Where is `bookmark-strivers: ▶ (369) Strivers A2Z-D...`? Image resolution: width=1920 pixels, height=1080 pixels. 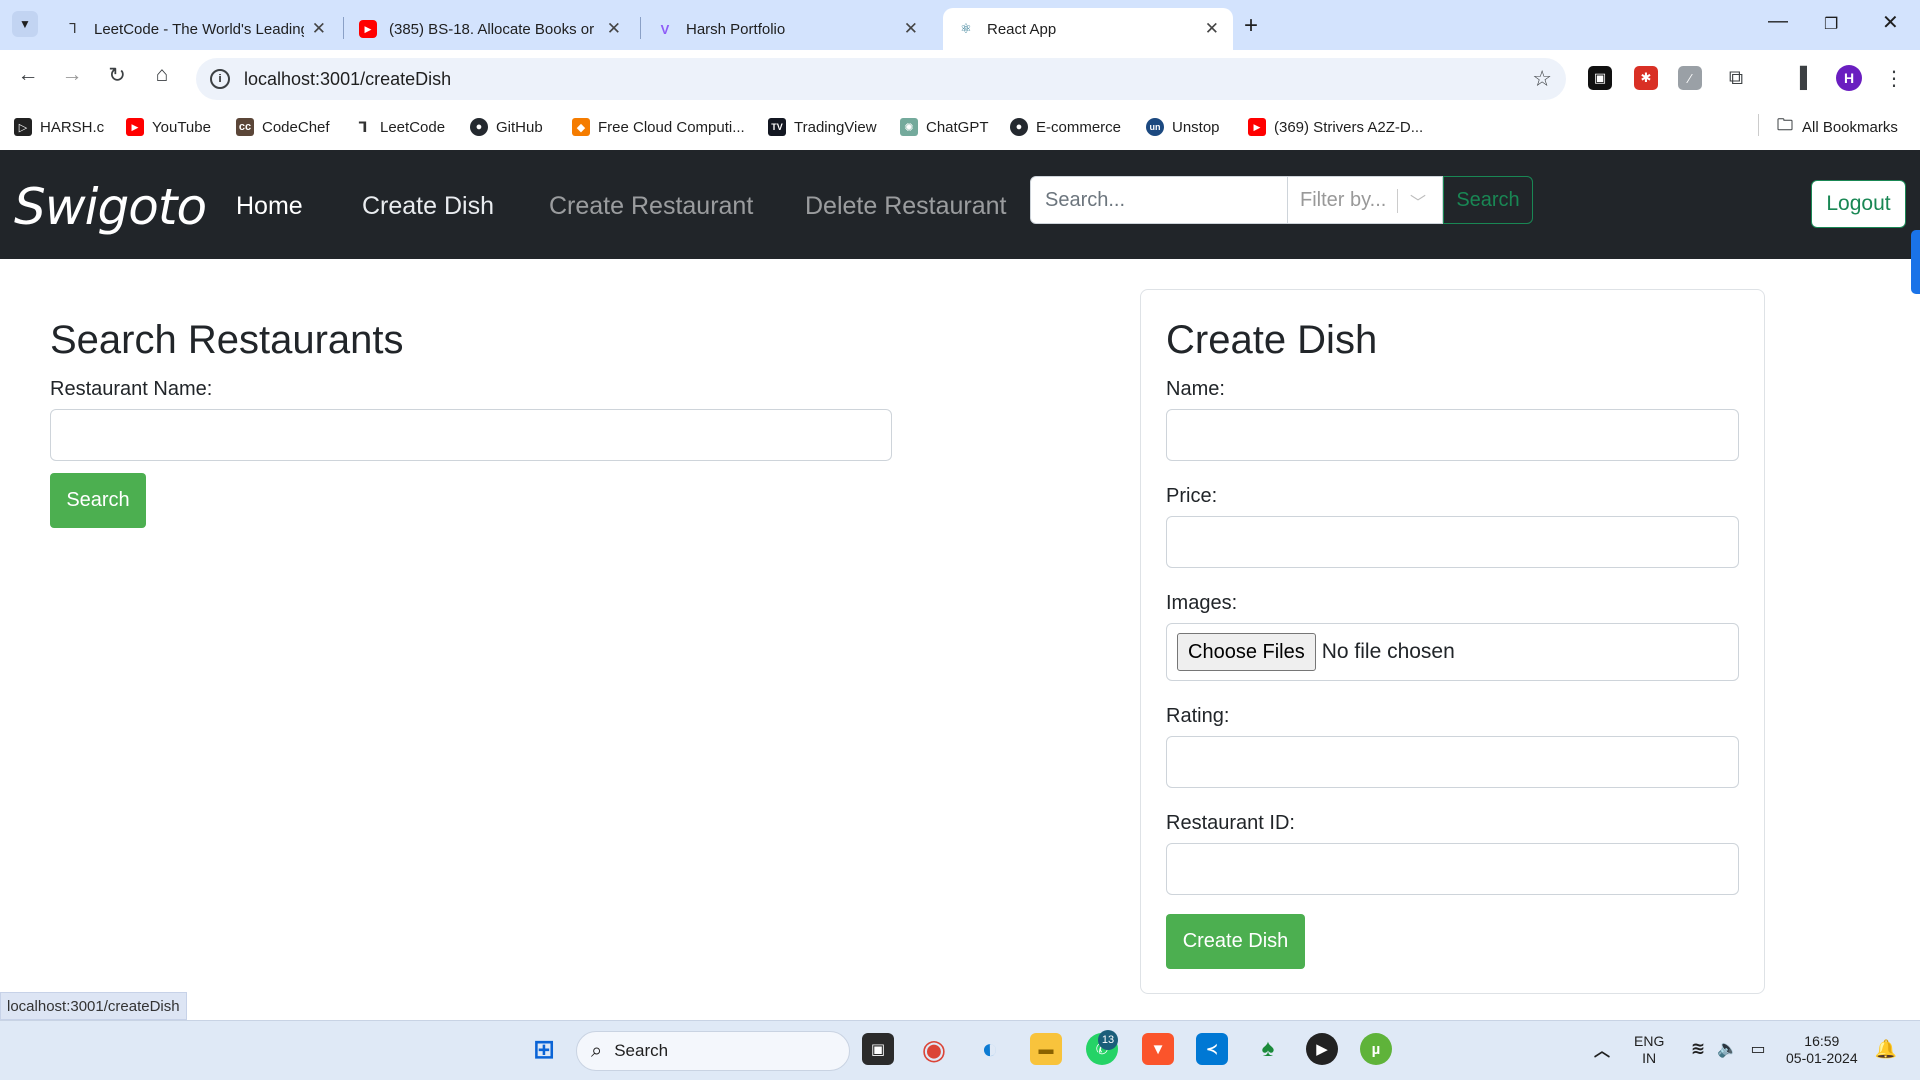 bookmark-strivers: ▶ (369) Strivers A2Z-D... is located at coordinates (1335, 127).